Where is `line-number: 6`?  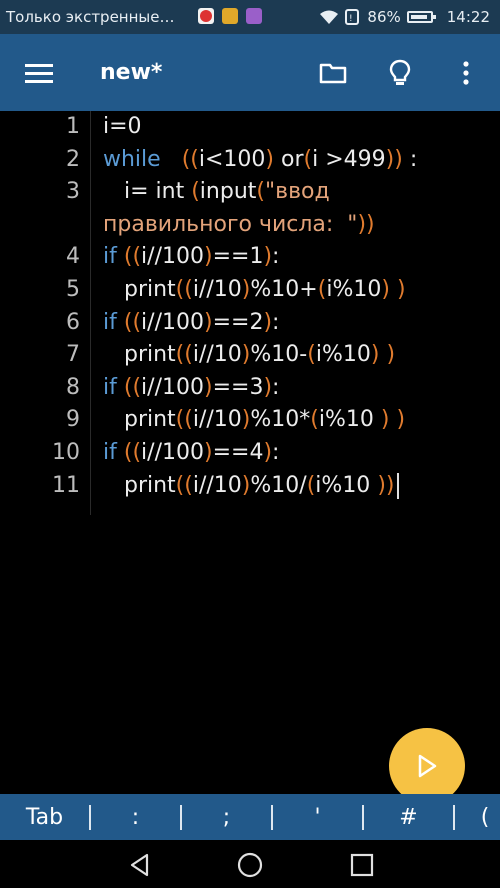
line-number: 6 is located at coordinates (73, 322).